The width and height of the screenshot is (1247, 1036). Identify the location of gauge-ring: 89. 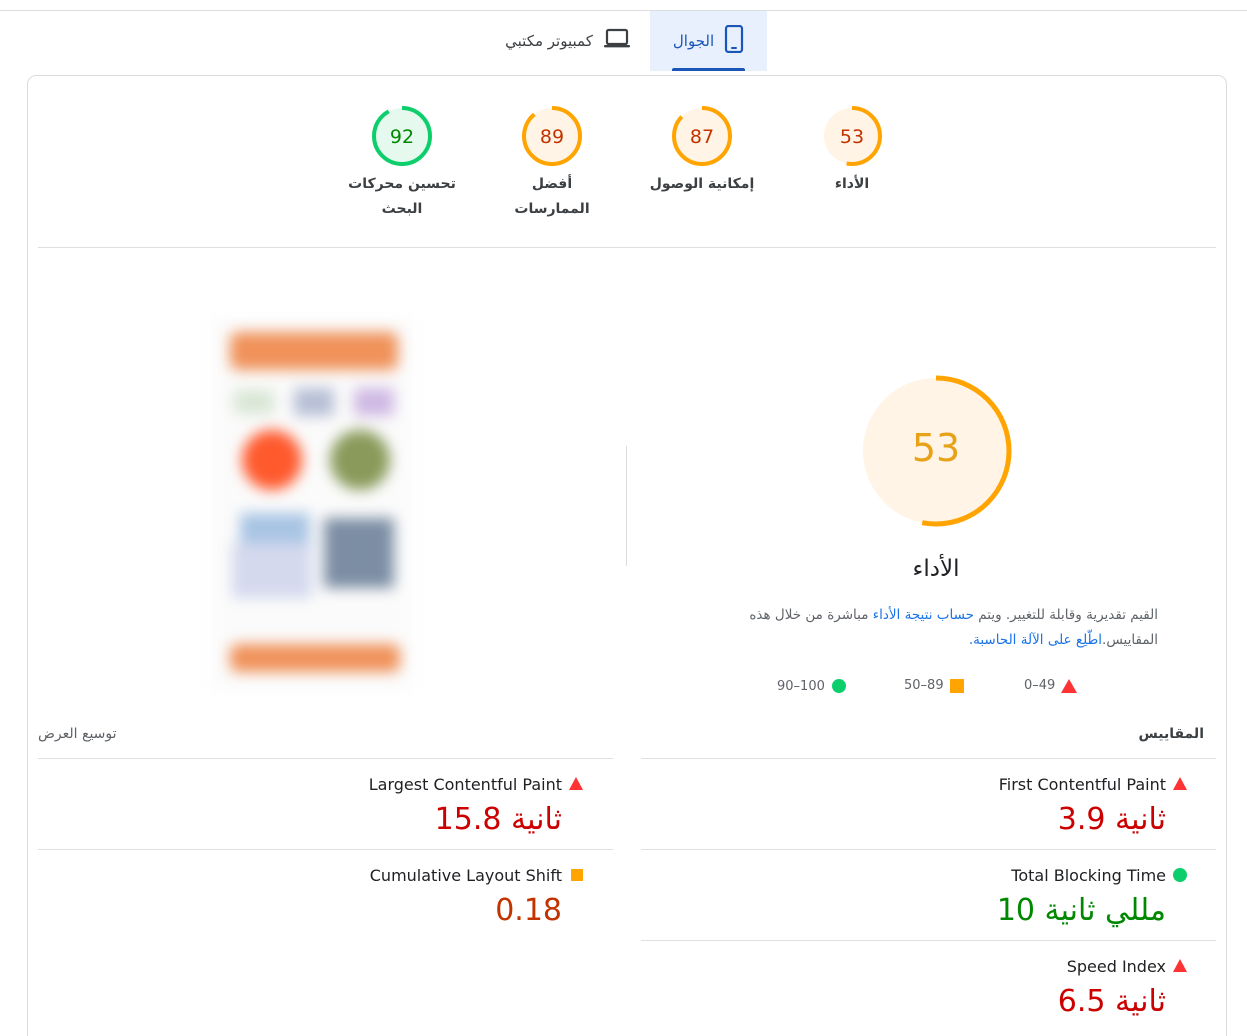
(552, 136).